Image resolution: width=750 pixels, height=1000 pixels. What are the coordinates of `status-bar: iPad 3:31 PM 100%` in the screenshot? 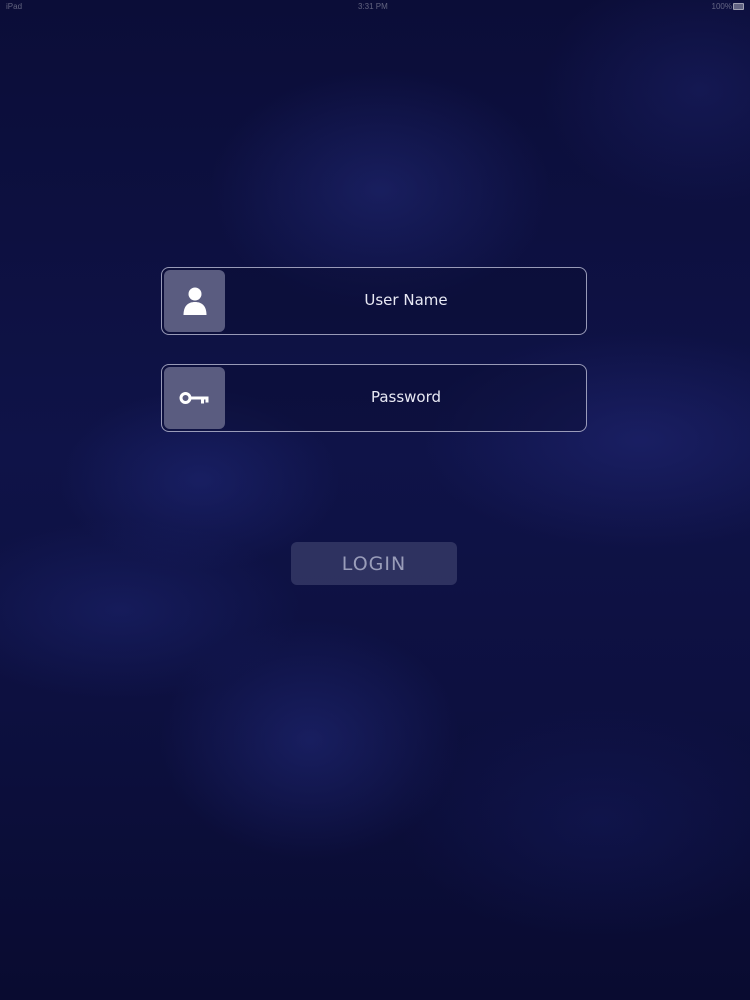 It's located at (375, 7).